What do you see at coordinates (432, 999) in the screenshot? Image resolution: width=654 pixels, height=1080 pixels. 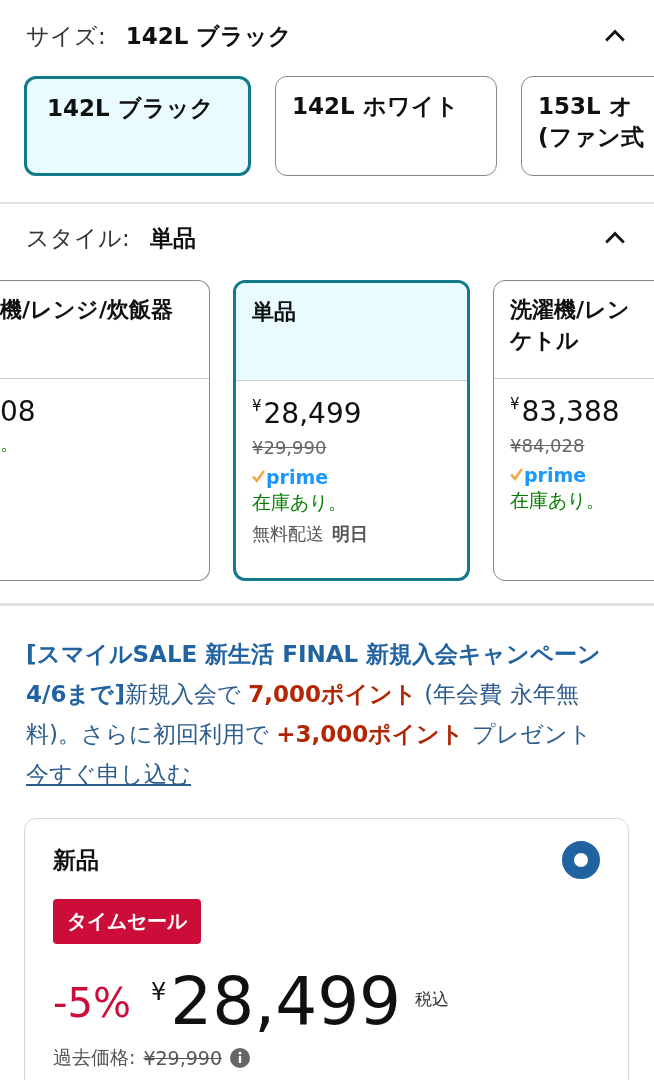 I see `tax-note: 税込` at bounding box center [432, 999].